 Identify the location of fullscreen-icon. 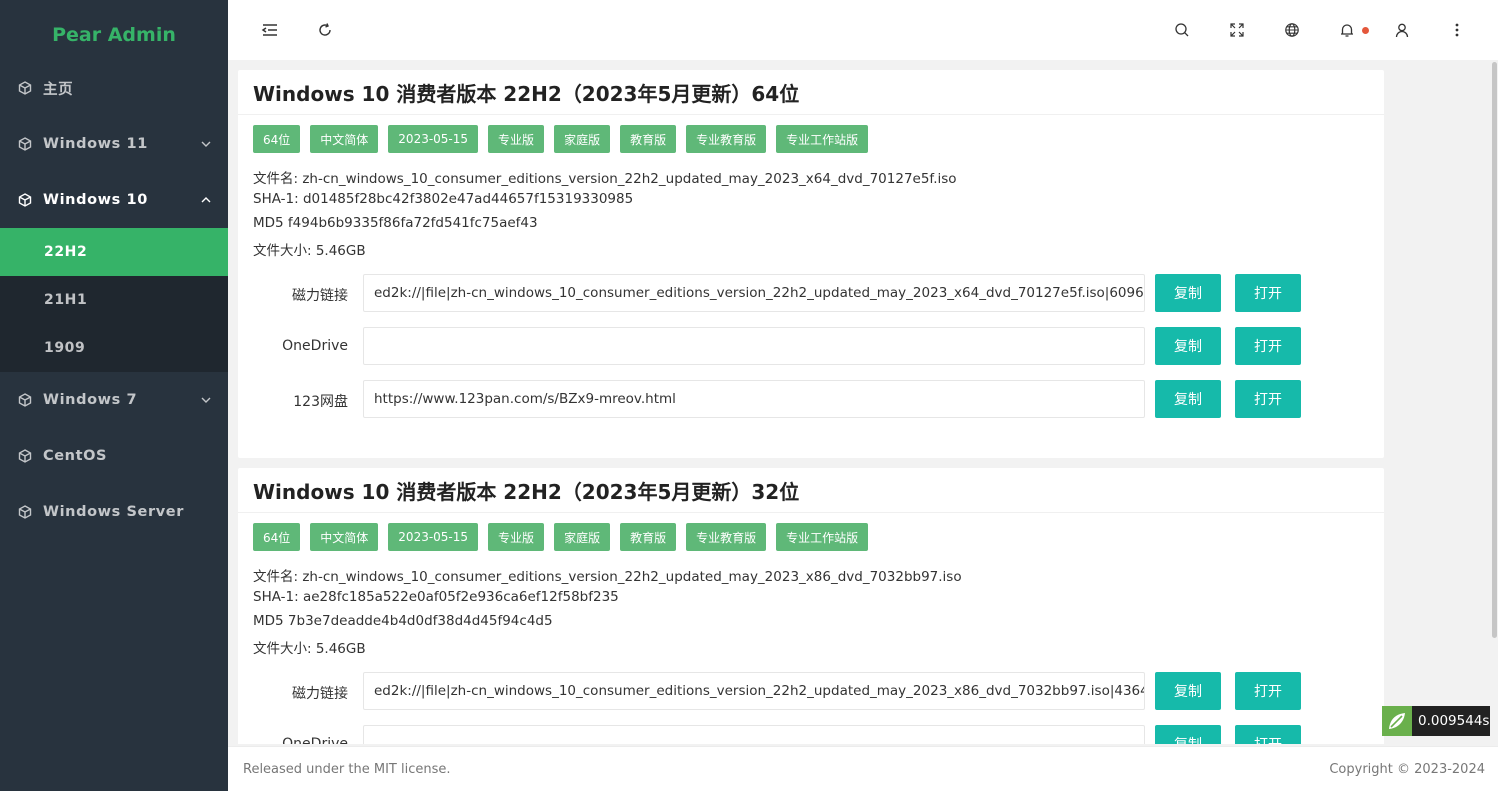
(1237, 30).